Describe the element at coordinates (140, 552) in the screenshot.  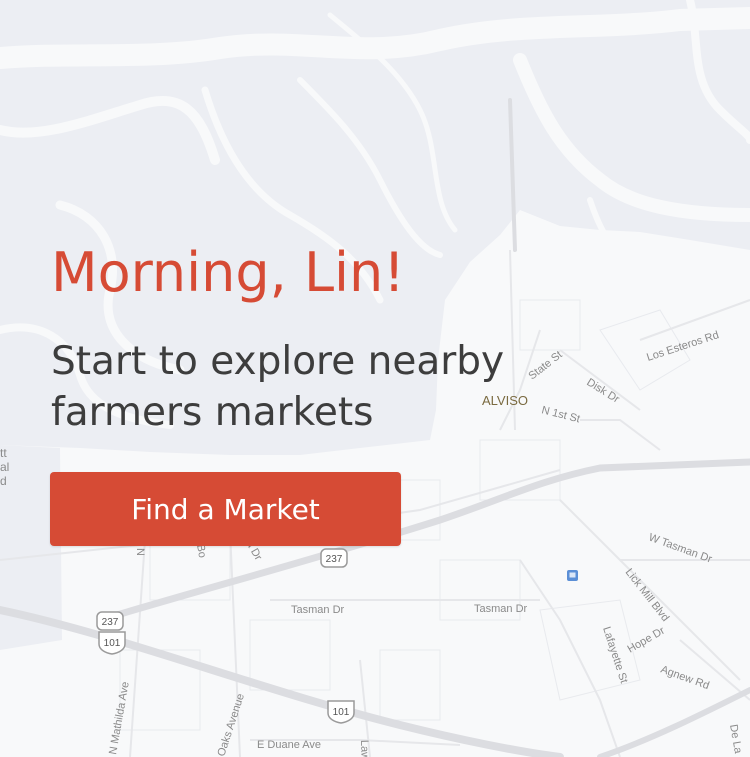
I see `map-label-n-short: N` at that location.